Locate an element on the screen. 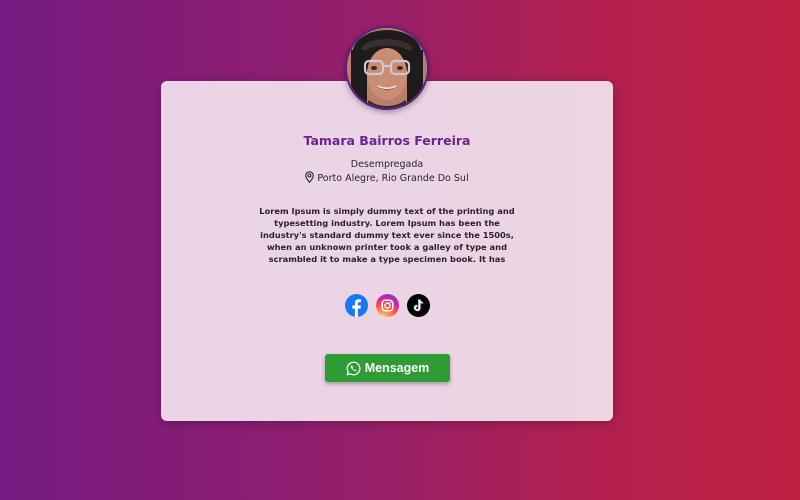 This screenshot has width=800, height=500. tiktok-icon is located at coordinates (418, 305).